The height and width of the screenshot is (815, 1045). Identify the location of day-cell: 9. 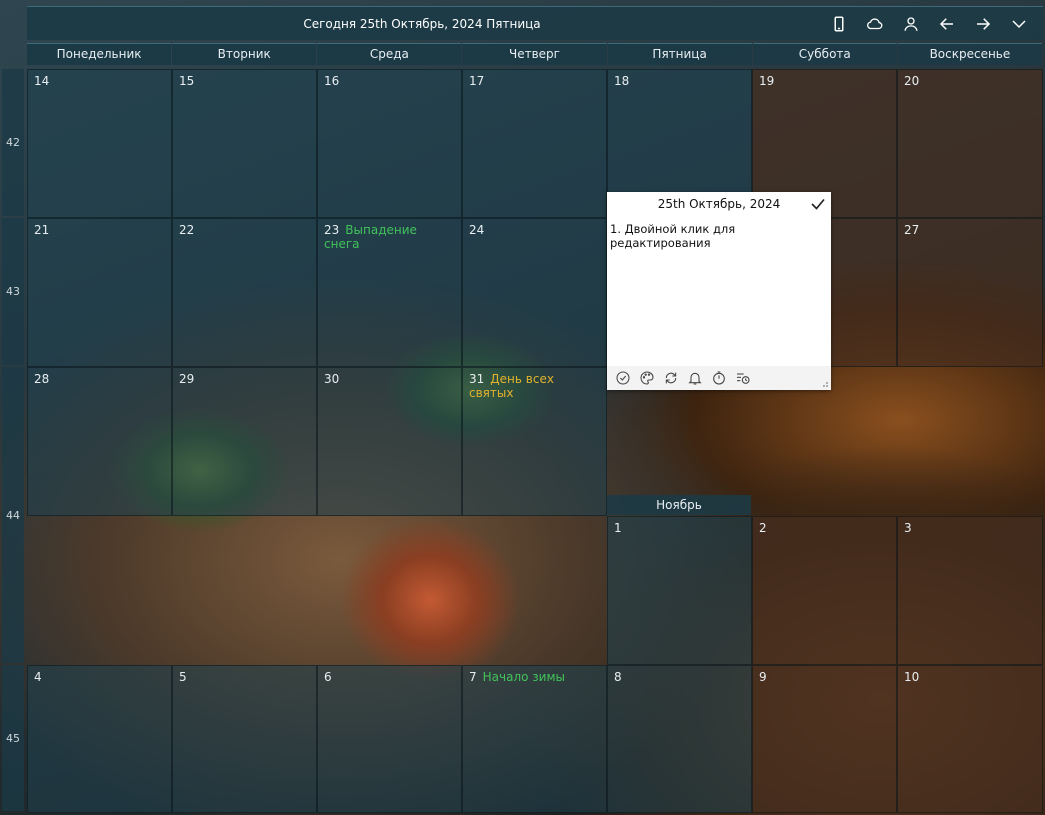
(824, 739).